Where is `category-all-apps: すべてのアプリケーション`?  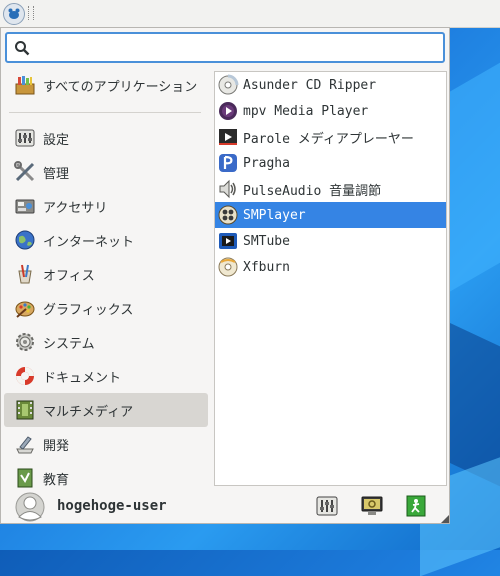
category-all-apps: すべてのアプリケーション is located at coordinates (106, 85).